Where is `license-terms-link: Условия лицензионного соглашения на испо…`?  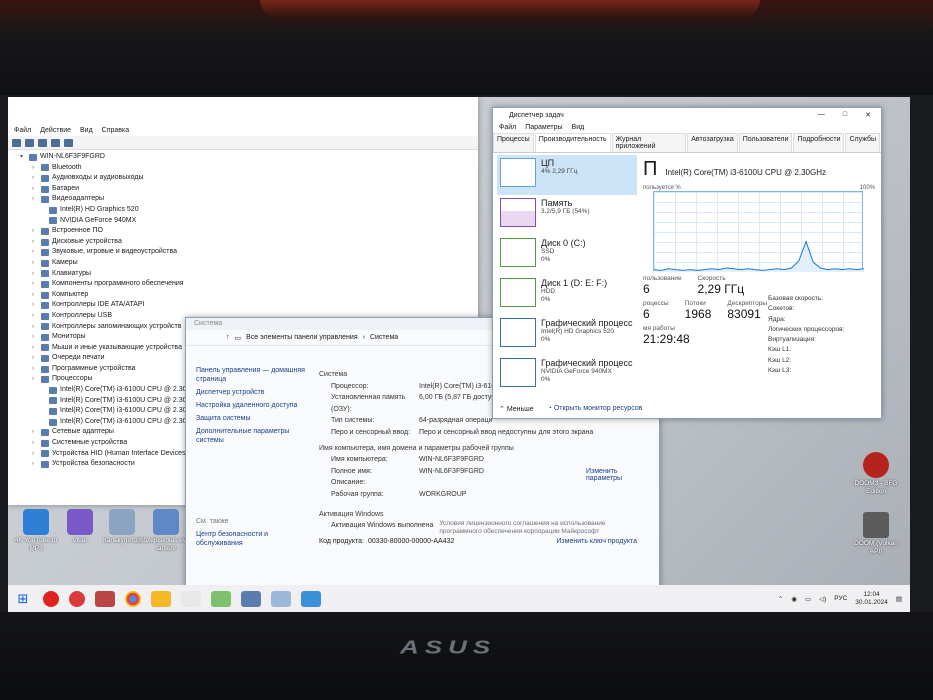 license-terms-link: Условия лицензионного соглашения на испо… is located at coordinates (541, 528).